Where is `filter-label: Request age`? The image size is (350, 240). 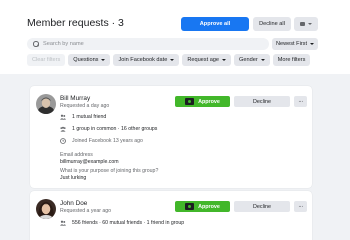
filter-label: Request age is located at coordinates (203, 60).